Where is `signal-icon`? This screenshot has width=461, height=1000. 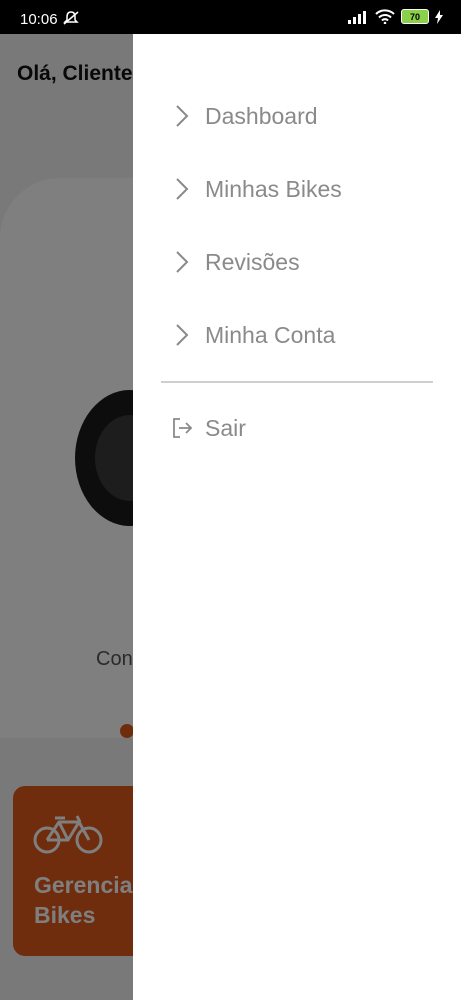 signal-icon is located at coordinates (357, 17).